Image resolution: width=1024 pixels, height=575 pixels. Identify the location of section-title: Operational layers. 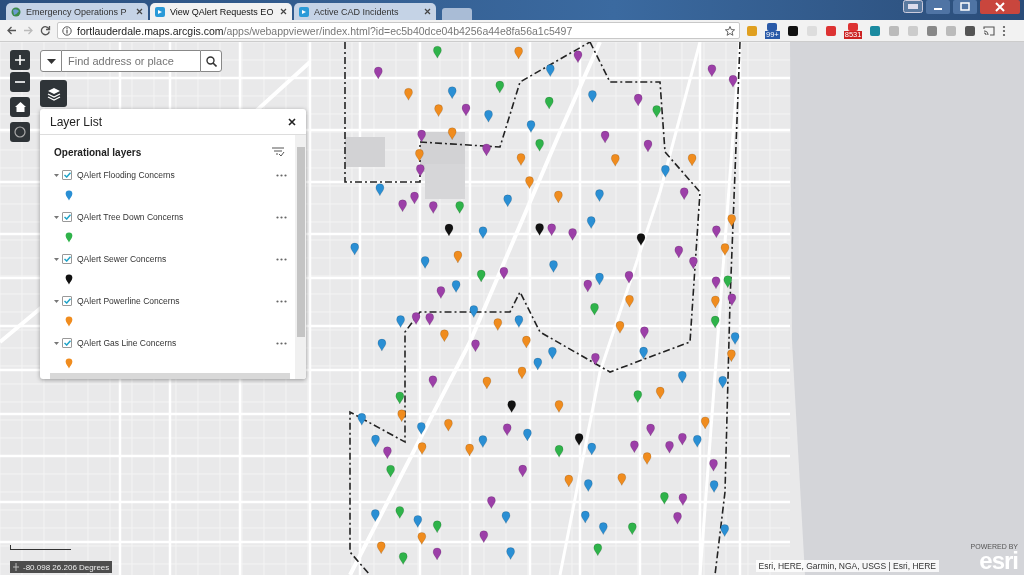
(98, 152).